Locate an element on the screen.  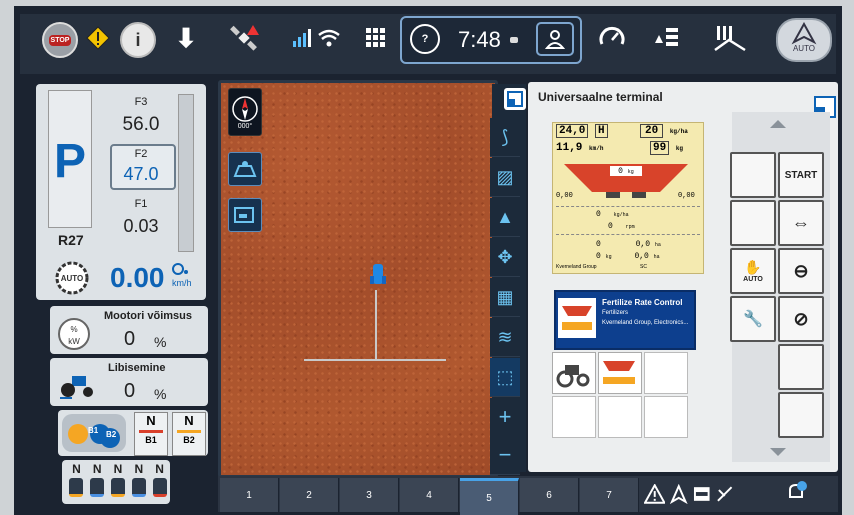
field-rows-icon is located at coordinates (666, 38).